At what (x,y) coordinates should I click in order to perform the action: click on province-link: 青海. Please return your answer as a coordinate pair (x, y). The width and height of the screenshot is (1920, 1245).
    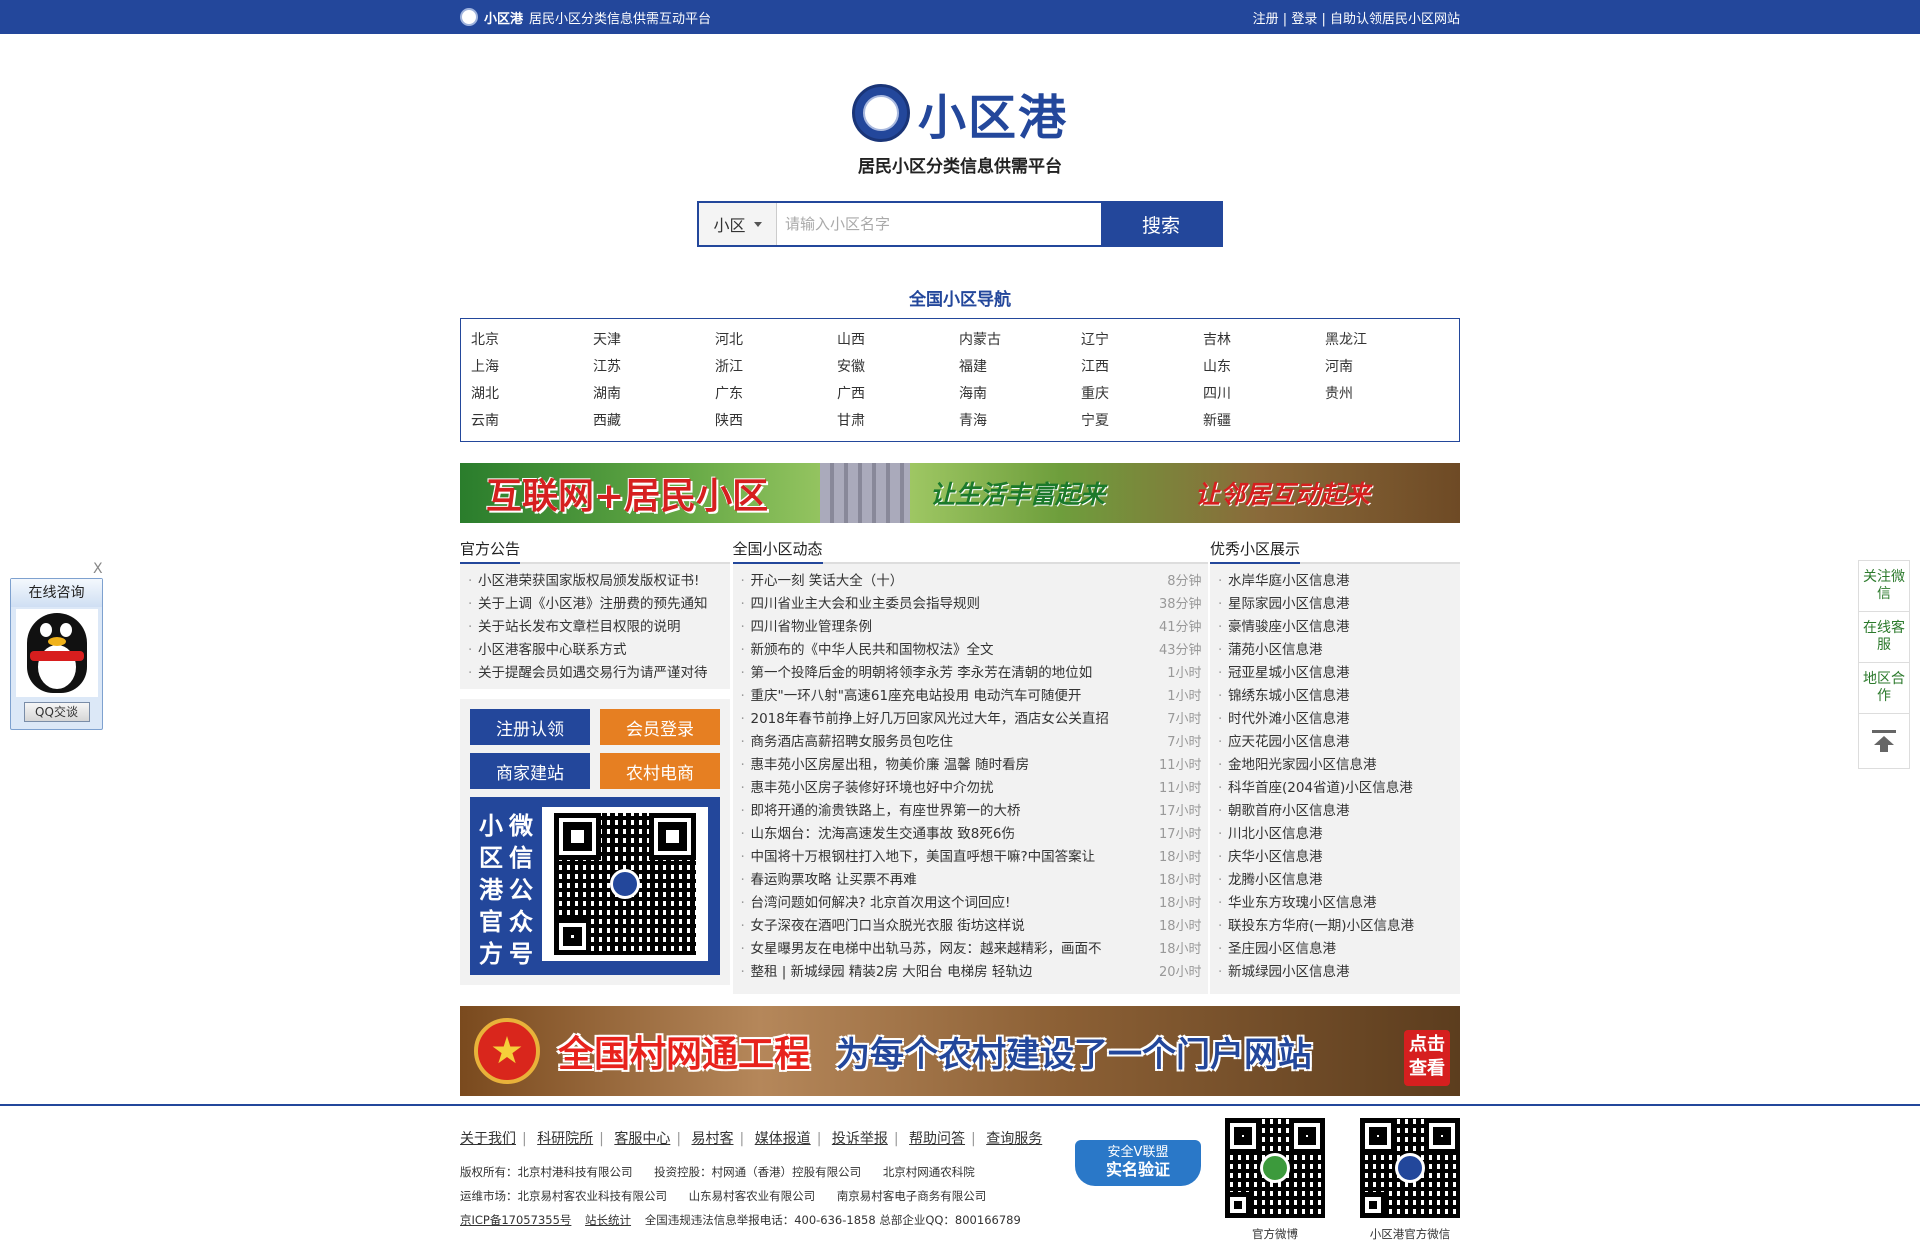
    Looking at the image, I should click on (1020, 421).